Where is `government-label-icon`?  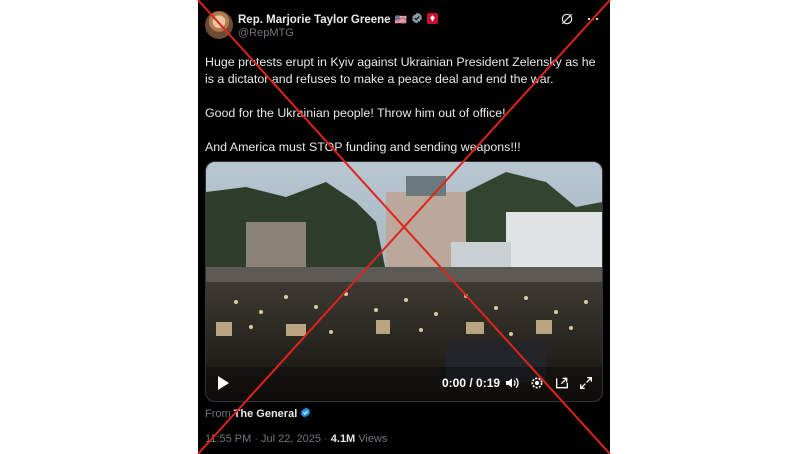
government-label-icon is located at coordinates (432, 20).